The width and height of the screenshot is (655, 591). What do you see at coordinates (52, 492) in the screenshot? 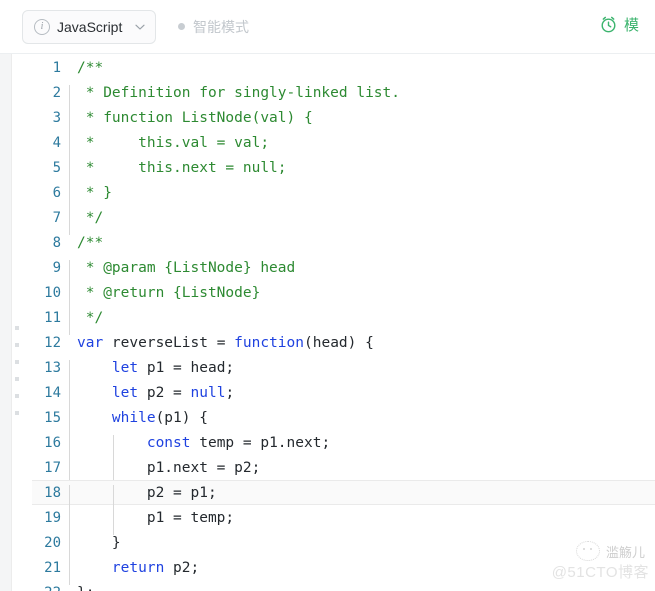
I see `line-number: 18` at bounding box center [52, 492].